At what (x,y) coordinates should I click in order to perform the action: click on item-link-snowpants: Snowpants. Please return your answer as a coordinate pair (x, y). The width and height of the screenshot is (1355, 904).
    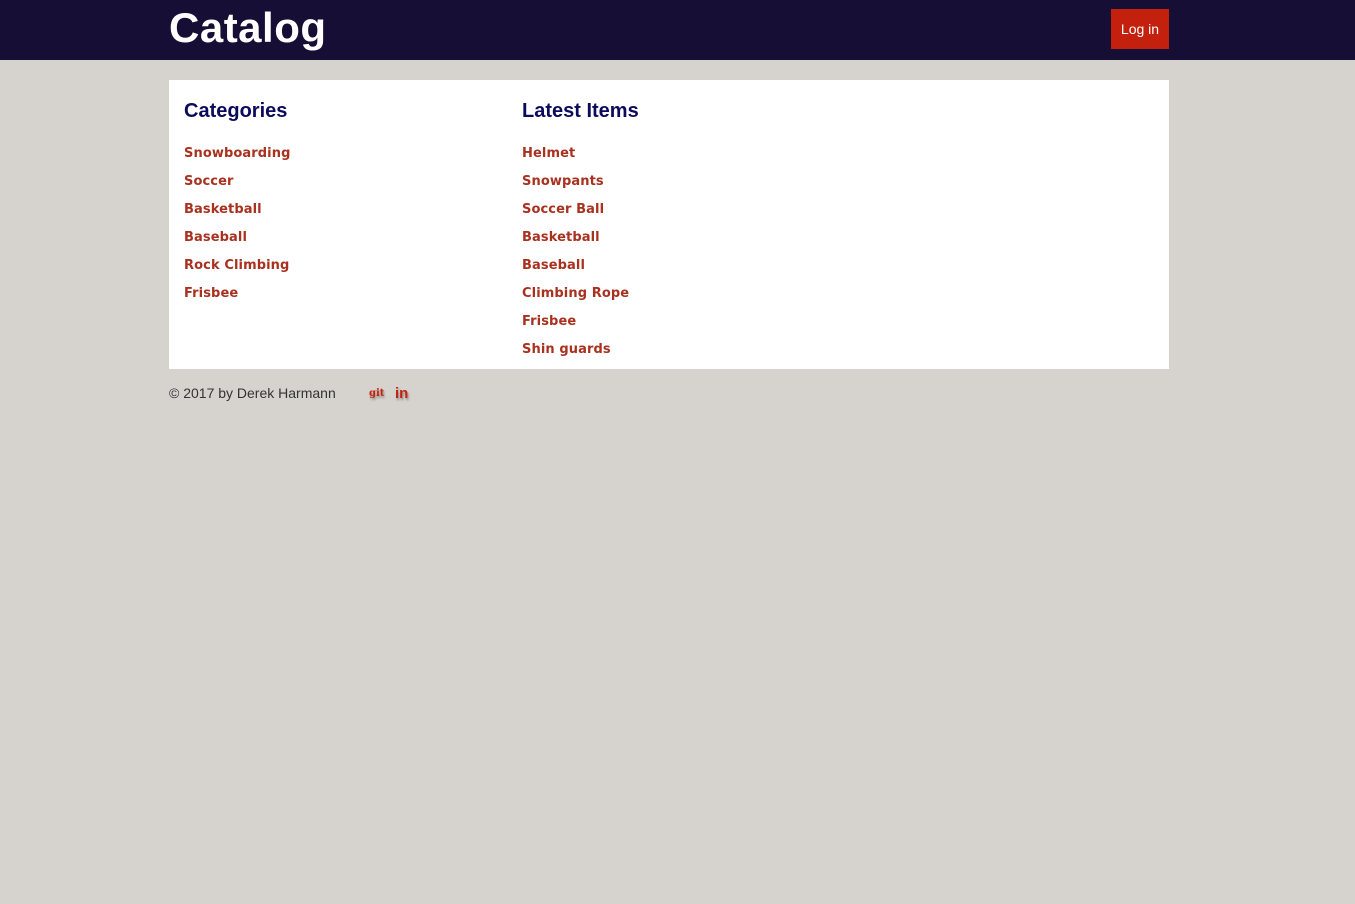
    Looking at the image, I should click on (563, 181).